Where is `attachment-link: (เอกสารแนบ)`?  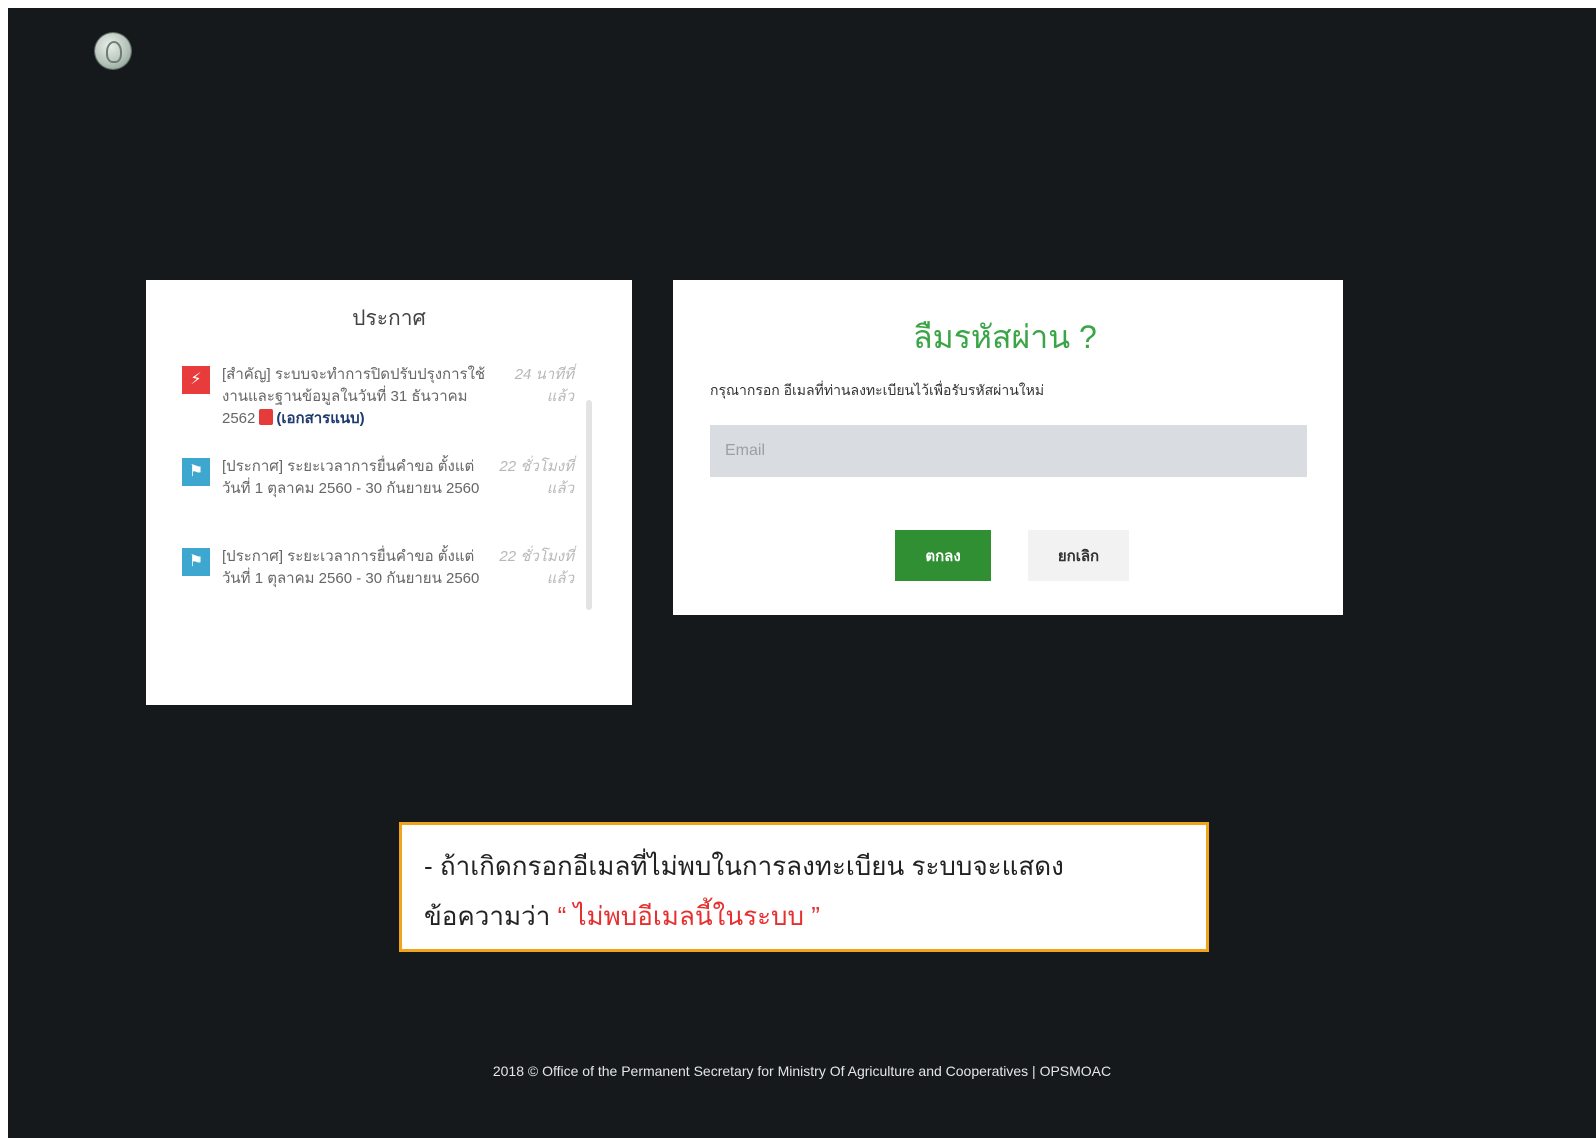
attachment-link: (เอกสารแนบ) is located at coordinates (320, 418).